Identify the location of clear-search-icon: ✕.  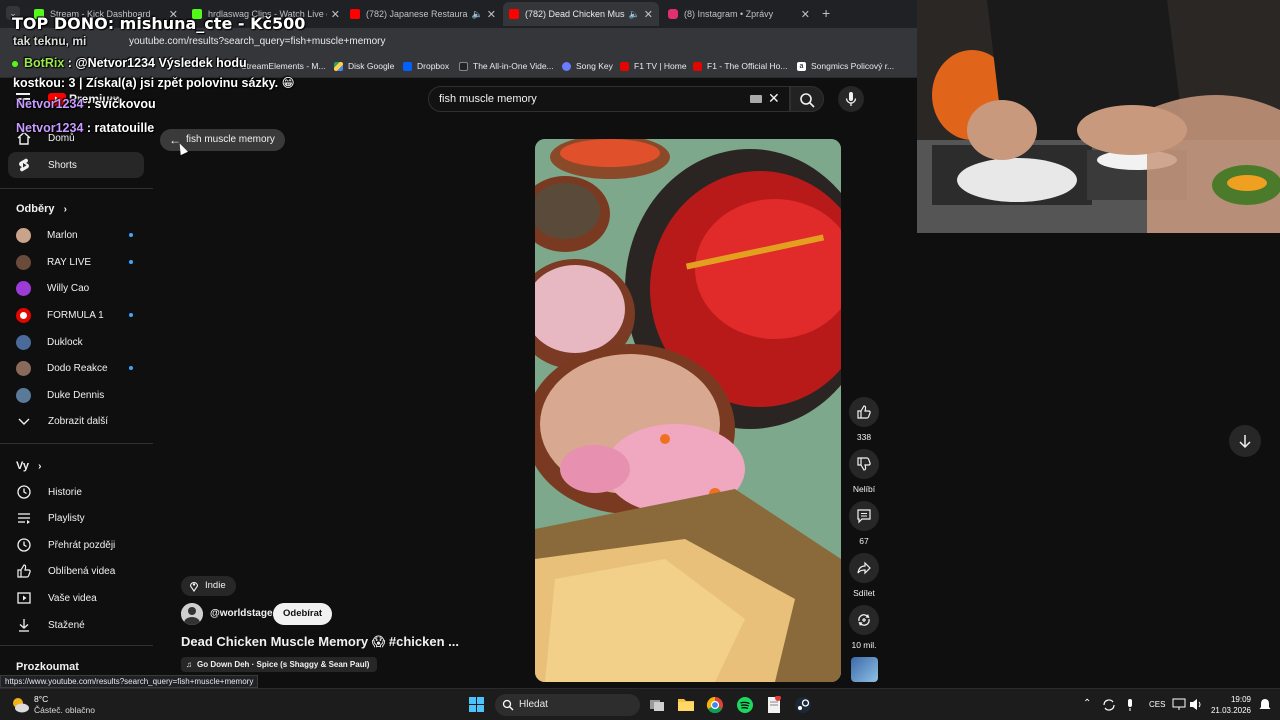
(774, 98).